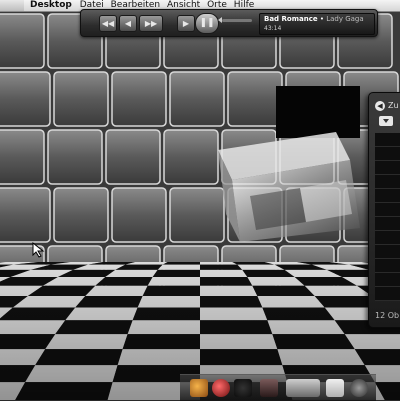  What do you see at coordinates (291, 19) in the screenshot?
I see `track-title: Bad Romance` at bounding box center [291, 19].